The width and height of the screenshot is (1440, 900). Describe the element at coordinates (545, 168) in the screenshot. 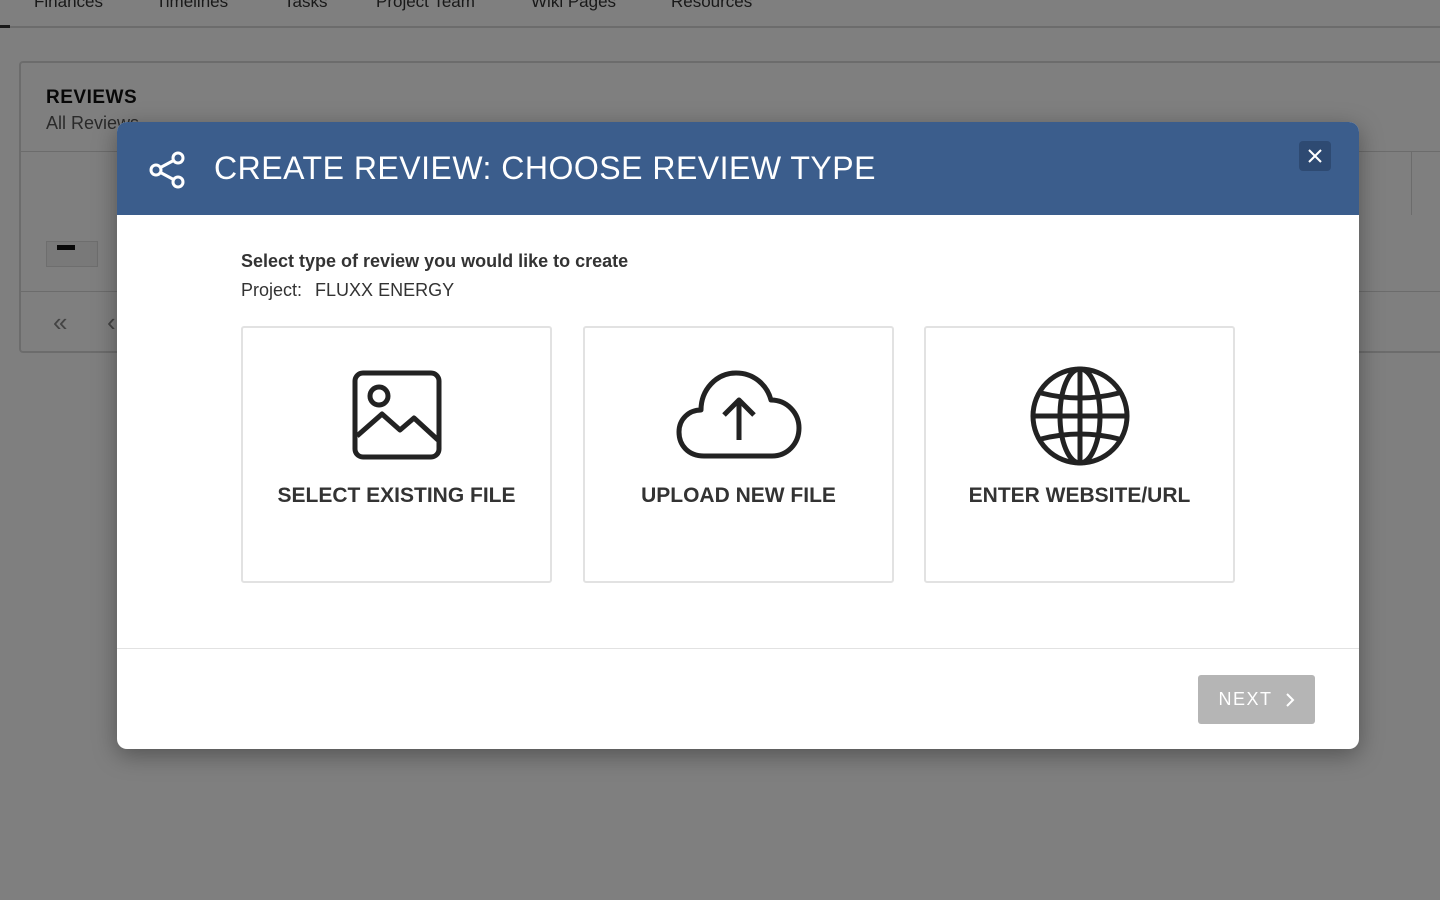

I see `modal-title: CREATE REVIEW: CHOOSE REVIEW TYPE` at that location.